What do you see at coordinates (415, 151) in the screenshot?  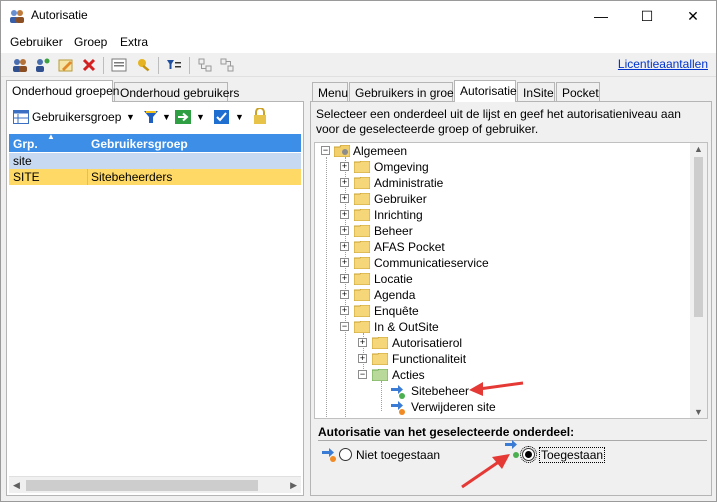 I see `tree-node-root: − Algemeen` at bounding box center [415, 151].